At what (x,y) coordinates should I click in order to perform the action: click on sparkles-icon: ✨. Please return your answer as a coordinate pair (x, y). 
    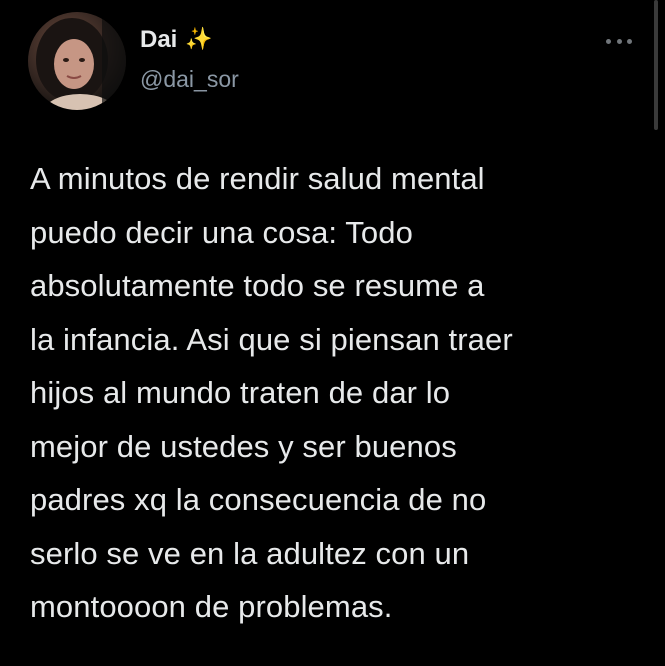
    Looking at the image, I should click on (199, 39).